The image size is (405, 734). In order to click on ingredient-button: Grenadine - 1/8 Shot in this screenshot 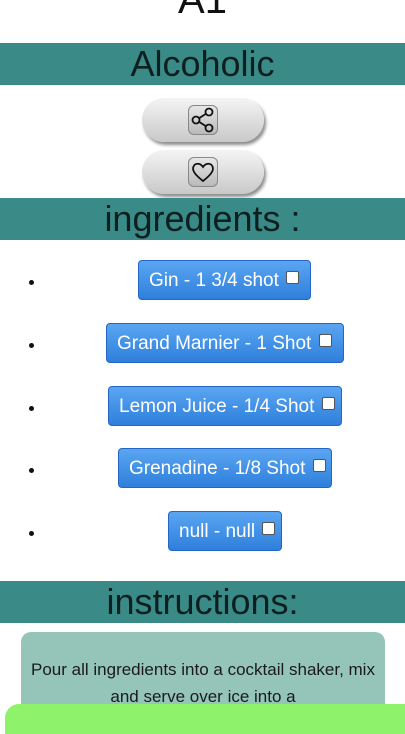, I will do `click(225, 468)`.